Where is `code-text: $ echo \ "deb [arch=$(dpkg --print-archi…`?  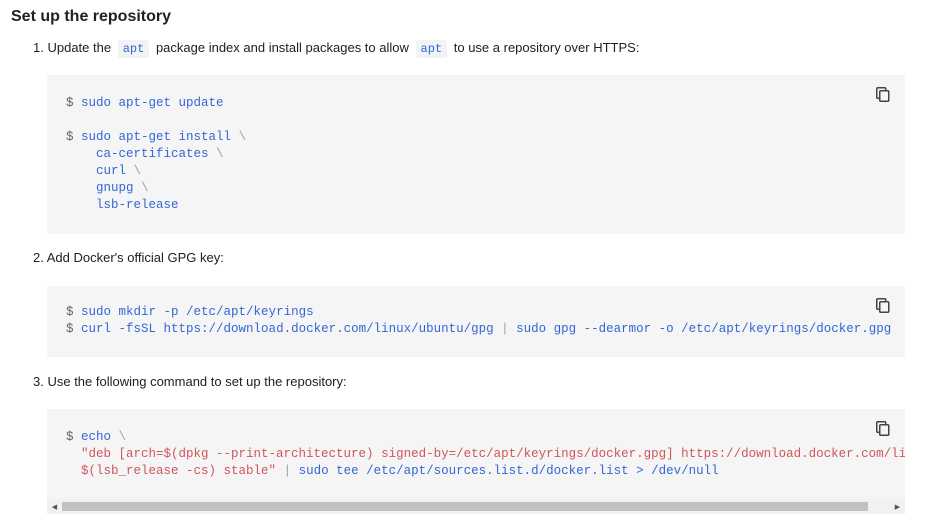
code-text: $ echo \ "deb [arch=$(dpkg --print-archi… is located at coordinates (485, 454).